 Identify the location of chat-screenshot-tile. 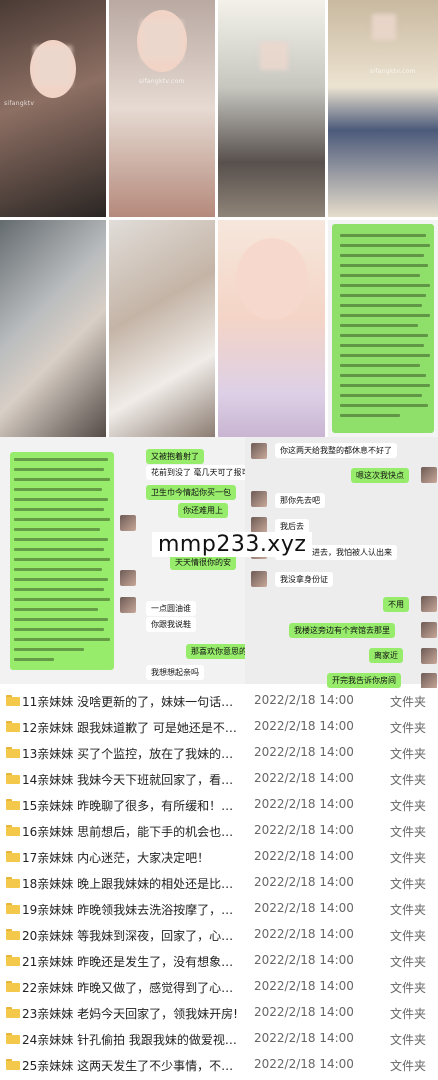
(383, 328).